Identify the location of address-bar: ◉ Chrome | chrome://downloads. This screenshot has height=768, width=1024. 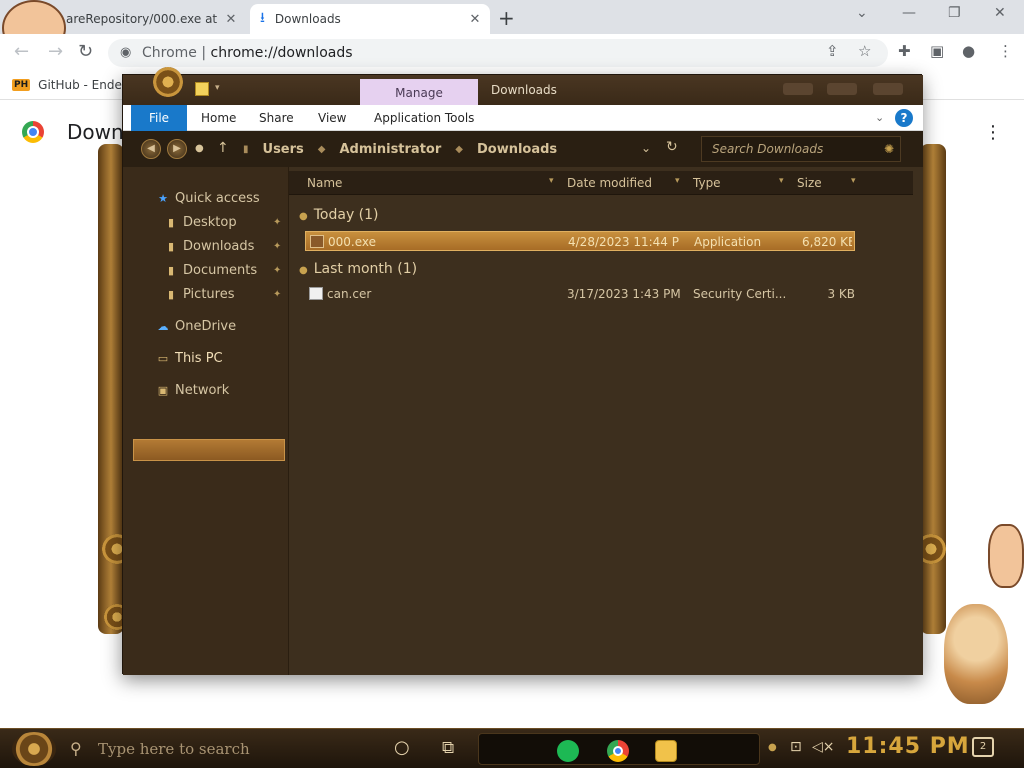
(498, 53).